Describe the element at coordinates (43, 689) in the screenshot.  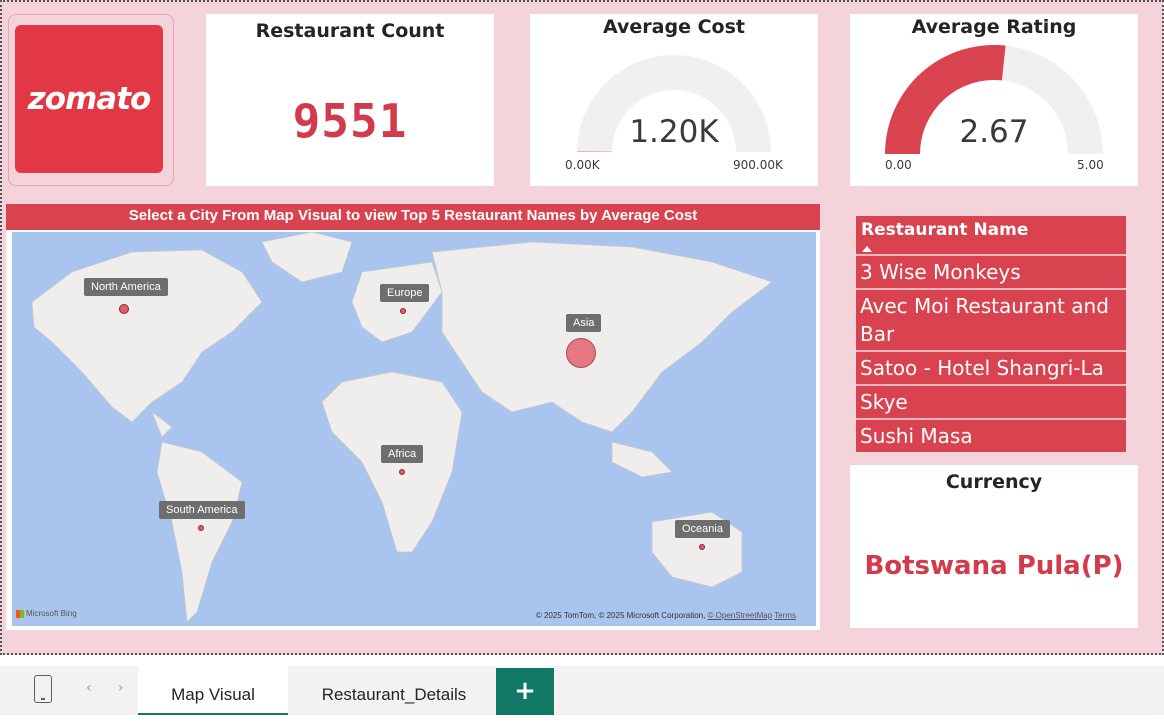
I see `mobile-layout-icon` at that location.